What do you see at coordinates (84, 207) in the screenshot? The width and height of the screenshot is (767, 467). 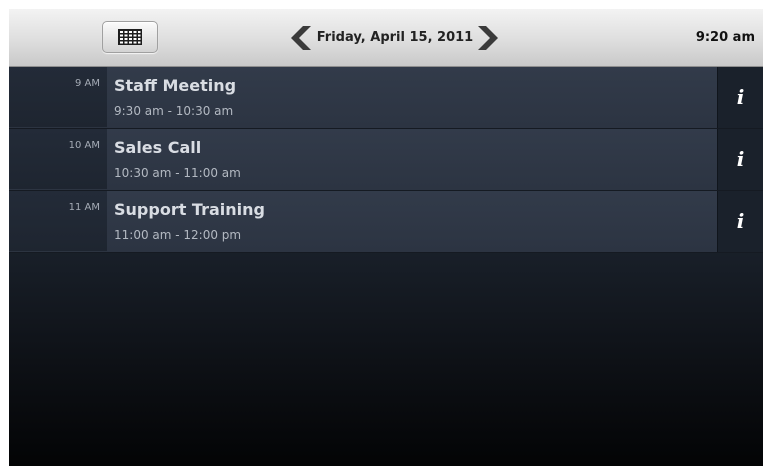 I see `hour-label: 11 AM` at bounding box center [84, 207].